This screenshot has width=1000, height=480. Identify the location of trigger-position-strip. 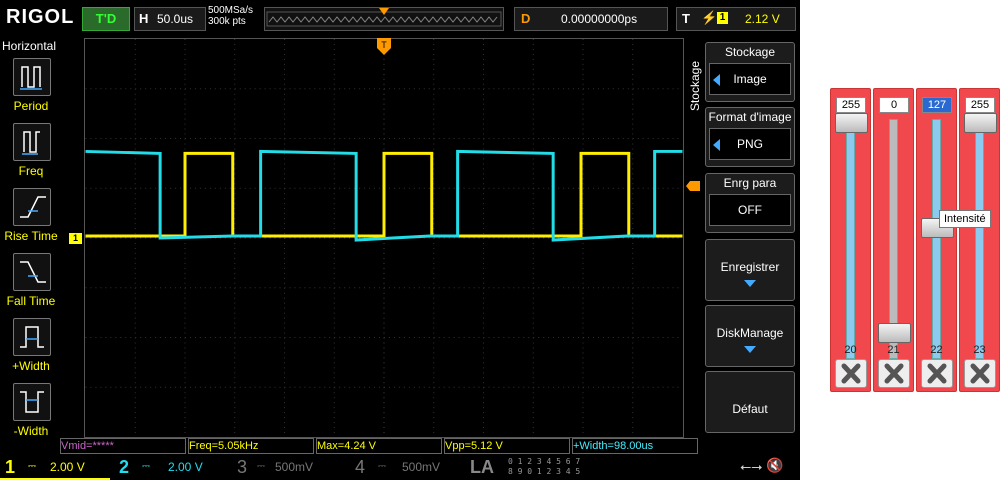
(384, 19).